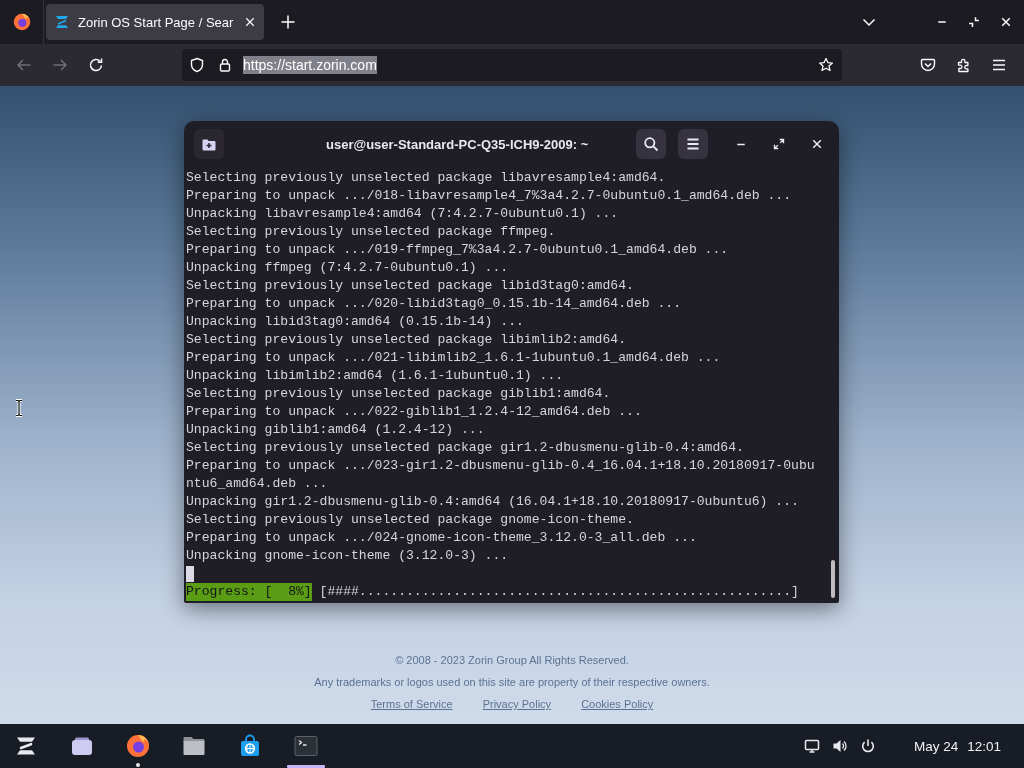  Describe the element at coordinates (833, 579) in the screenshot. I see `scrollbar-thumb` at that location.